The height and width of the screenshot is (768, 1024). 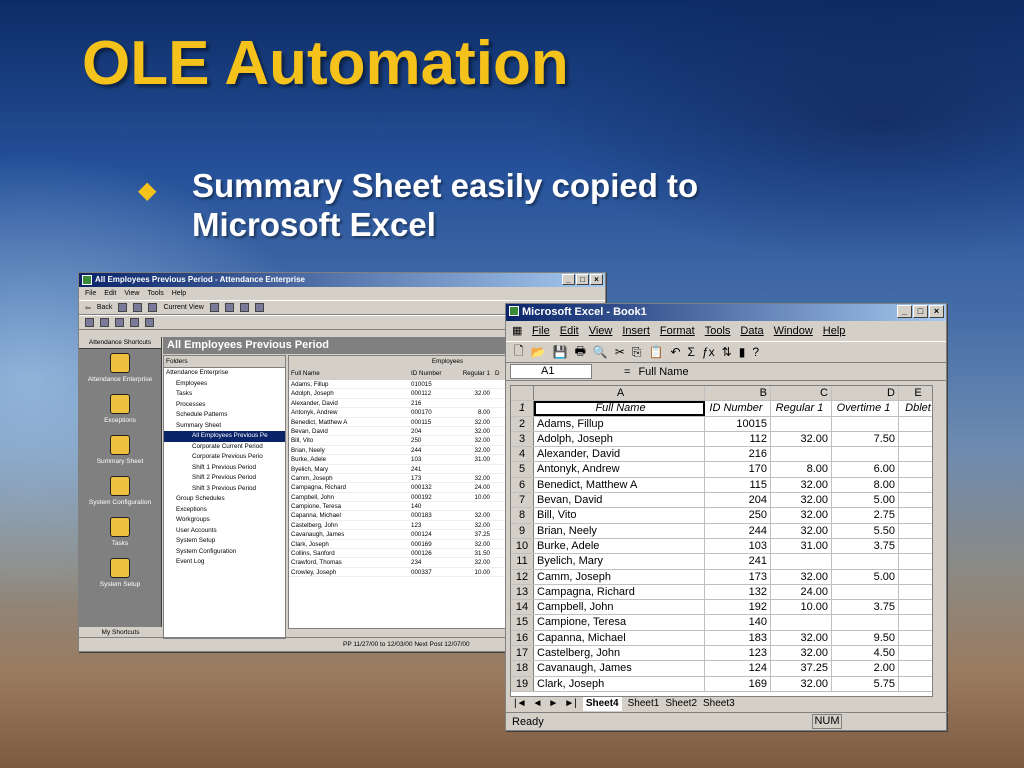 I want to click on tree-item: Summary Sheet, so click(x=224, y=426).